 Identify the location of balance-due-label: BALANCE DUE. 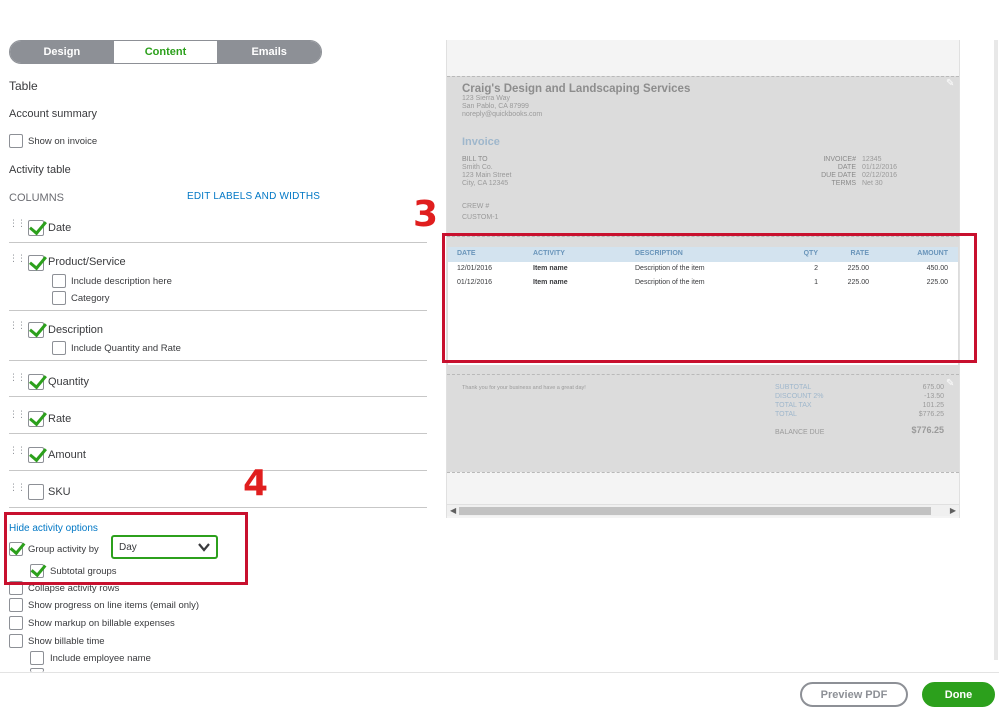
(800, 432).